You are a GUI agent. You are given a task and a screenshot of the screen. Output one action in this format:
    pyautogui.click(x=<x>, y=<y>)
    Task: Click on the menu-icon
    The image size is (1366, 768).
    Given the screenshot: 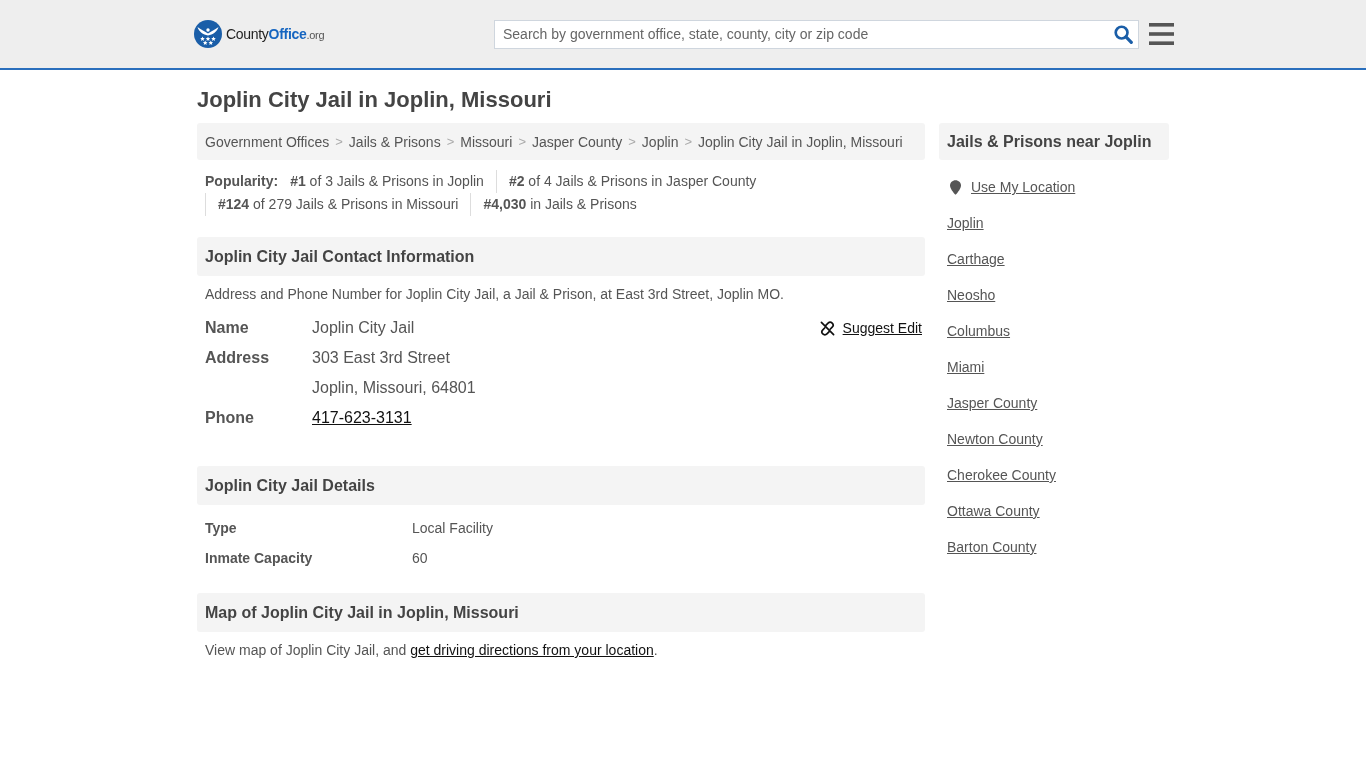 What is the action you would take?
    pyautogui.click(x=1161, y=34)
    